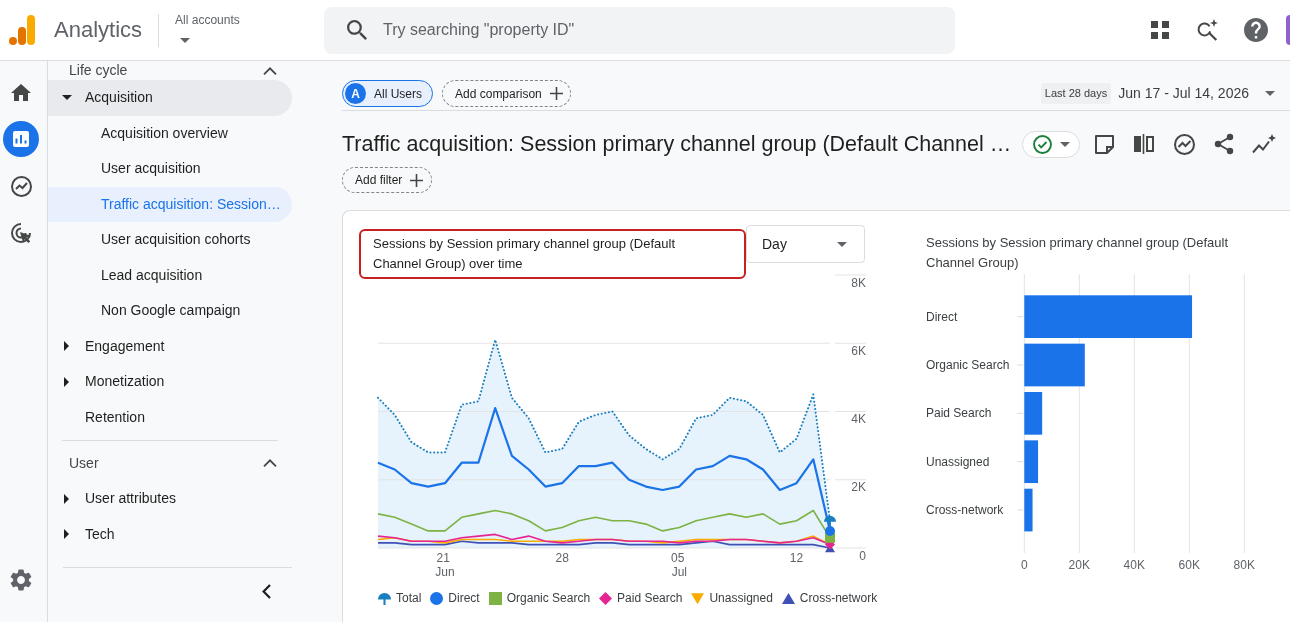  Describe the element at coordinates (959, 413) in the screenshot. I see `category-label: Paid Search` at that location.